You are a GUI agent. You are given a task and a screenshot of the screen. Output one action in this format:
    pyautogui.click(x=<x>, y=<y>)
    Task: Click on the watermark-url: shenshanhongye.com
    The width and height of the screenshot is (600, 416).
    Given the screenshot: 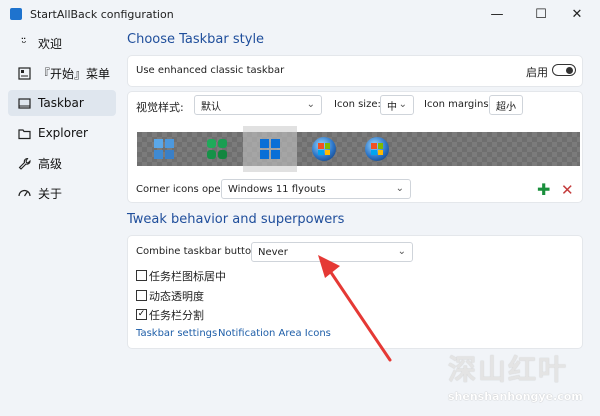 What is the action you would take?
    pyautogui.click(x=515, y=396)
    